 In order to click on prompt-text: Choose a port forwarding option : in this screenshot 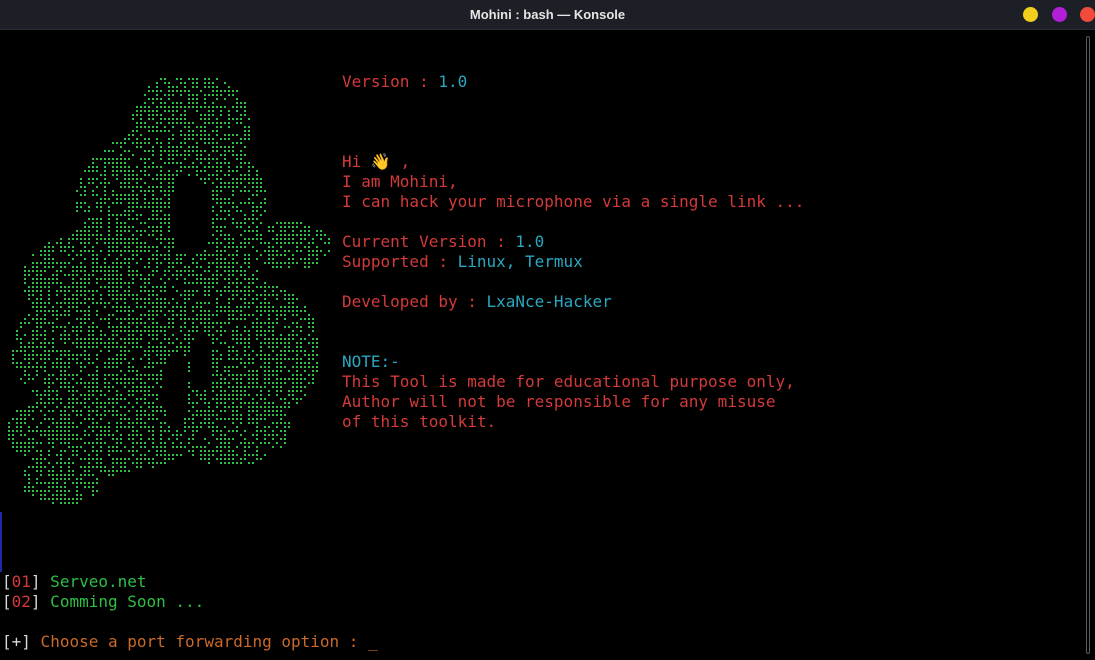, I will do `click(199, 641)`.